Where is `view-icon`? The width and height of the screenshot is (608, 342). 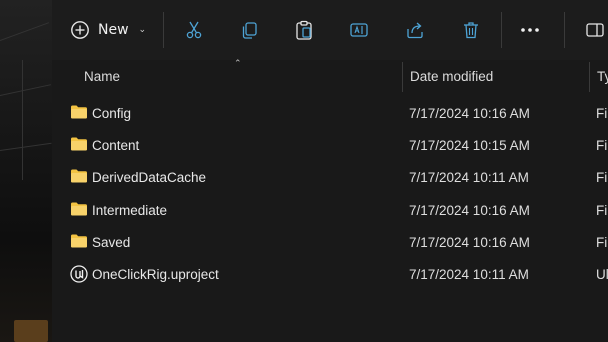
view-icon is located at coordinates (594, 30).